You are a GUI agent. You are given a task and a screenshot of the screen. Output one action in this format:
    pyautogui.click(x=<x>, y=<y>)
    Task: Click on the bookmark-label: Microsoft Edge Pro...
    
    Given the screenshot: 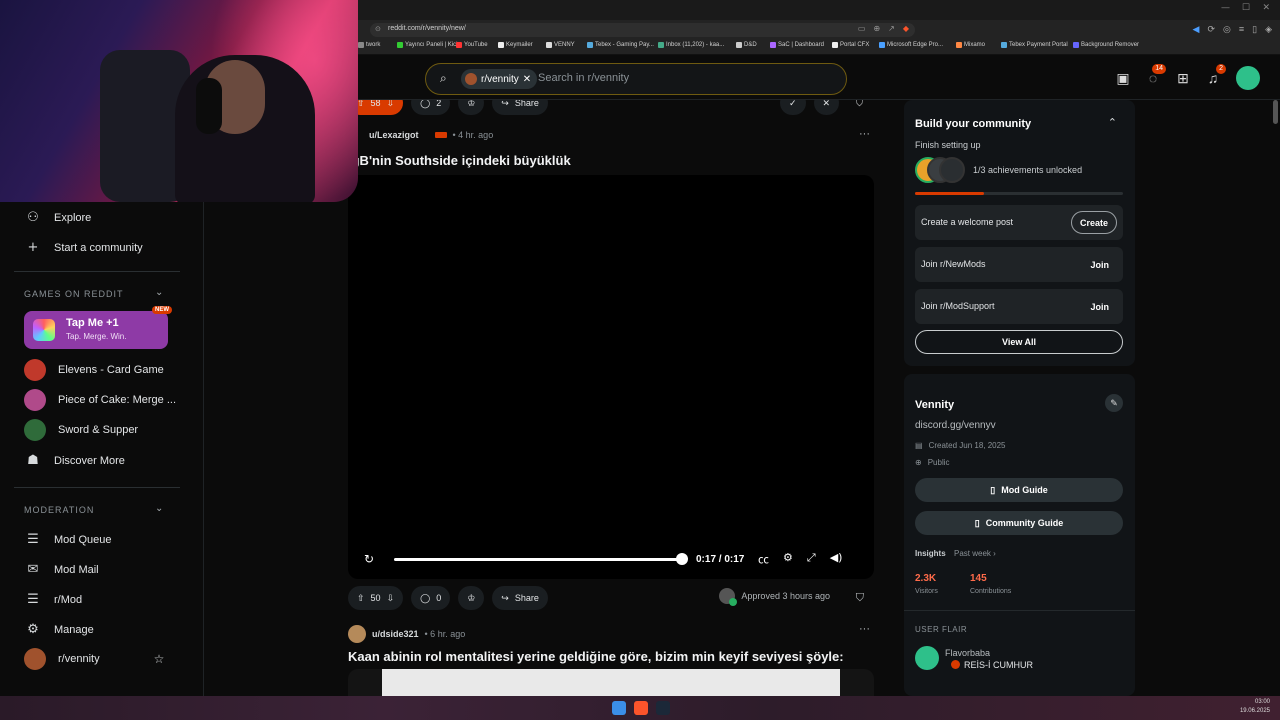 What is the action you would take?
    pyautogui.click(x=915, y=45)
    